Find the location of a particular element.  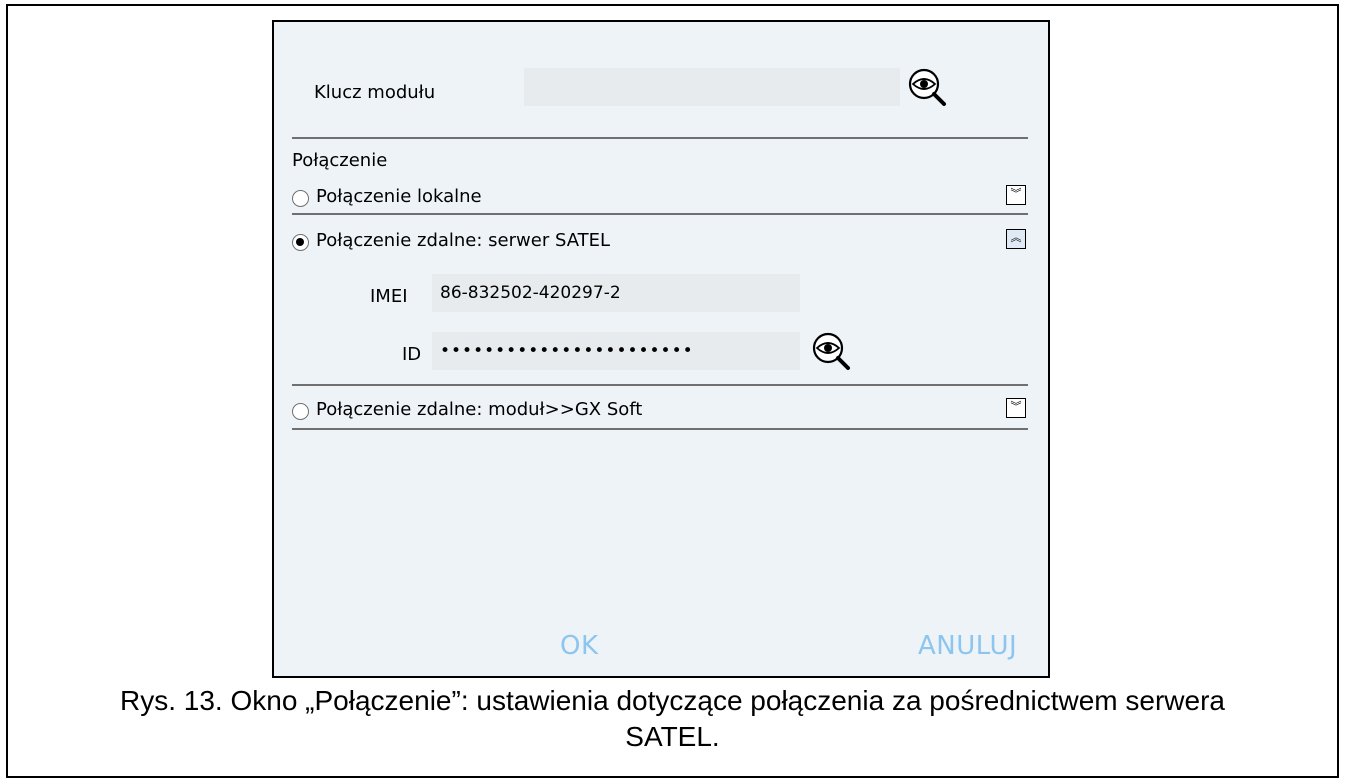

id-label: ID is located at coordinates (412, 354).